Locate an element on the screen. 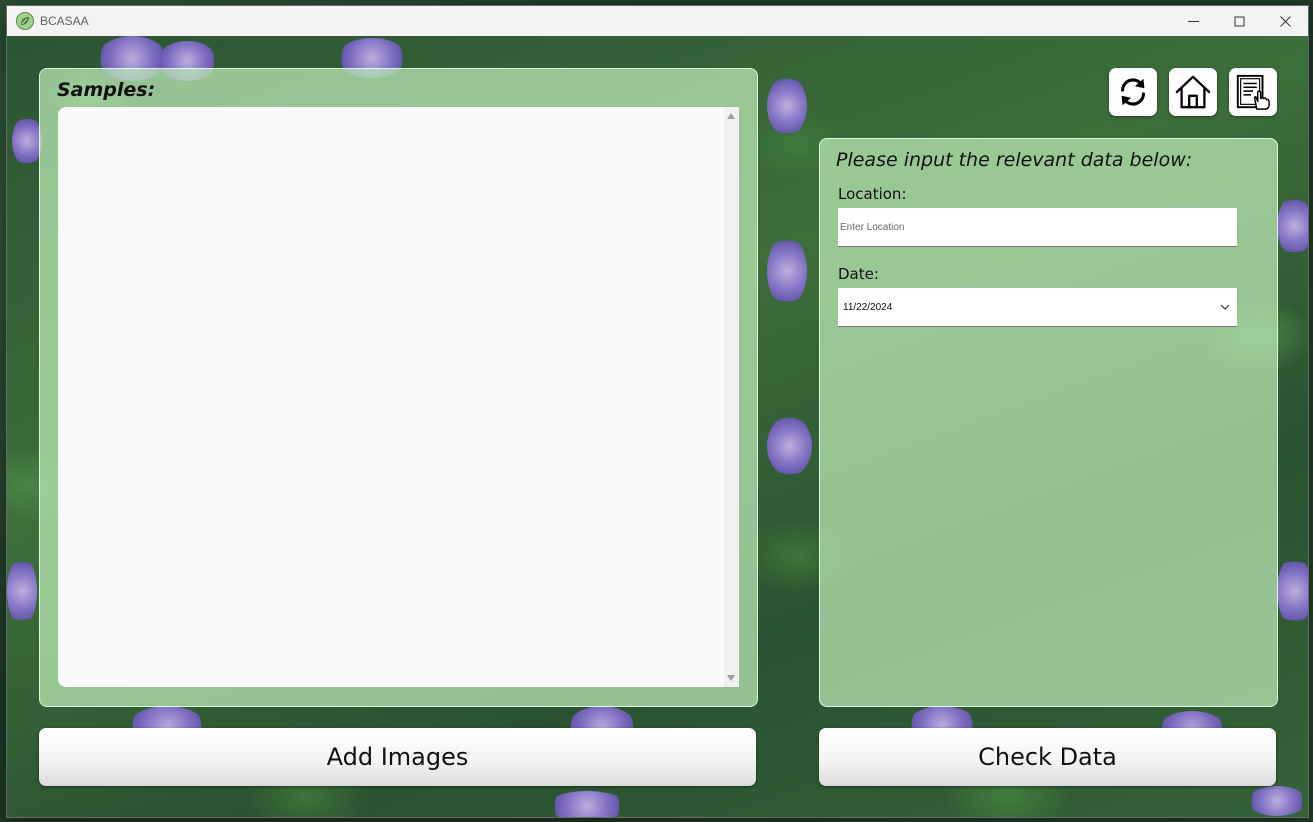 Image resolution: width=1313 pixels, height=822 pixels. samples-scrollbar is located at coordinates (731, 397).